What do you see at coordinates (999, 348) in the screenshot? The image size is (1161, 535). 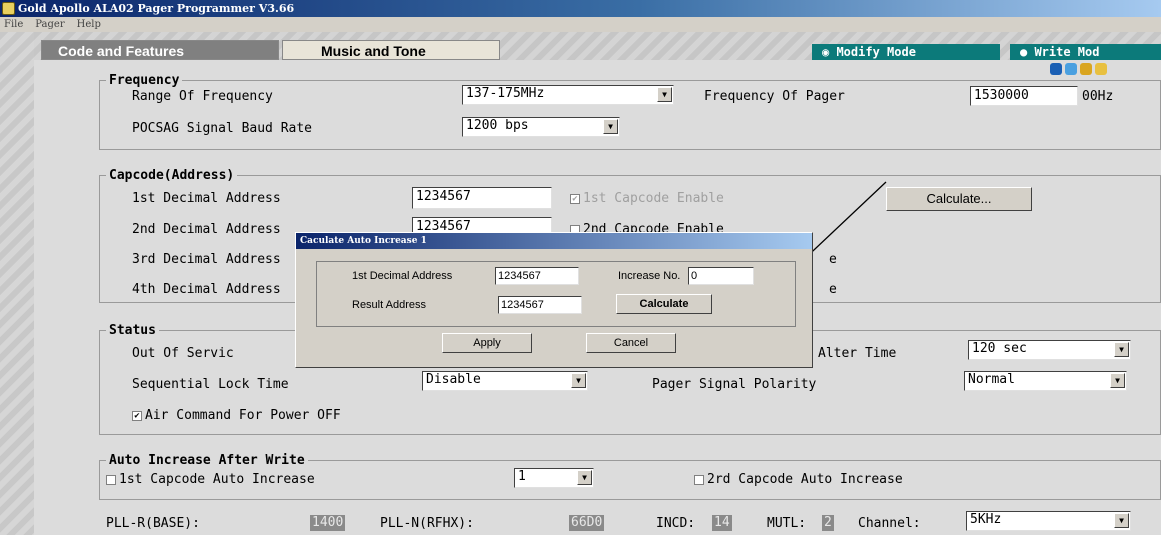 I see `alter-time-value: 120 sec` at bounding box center [999, 348].